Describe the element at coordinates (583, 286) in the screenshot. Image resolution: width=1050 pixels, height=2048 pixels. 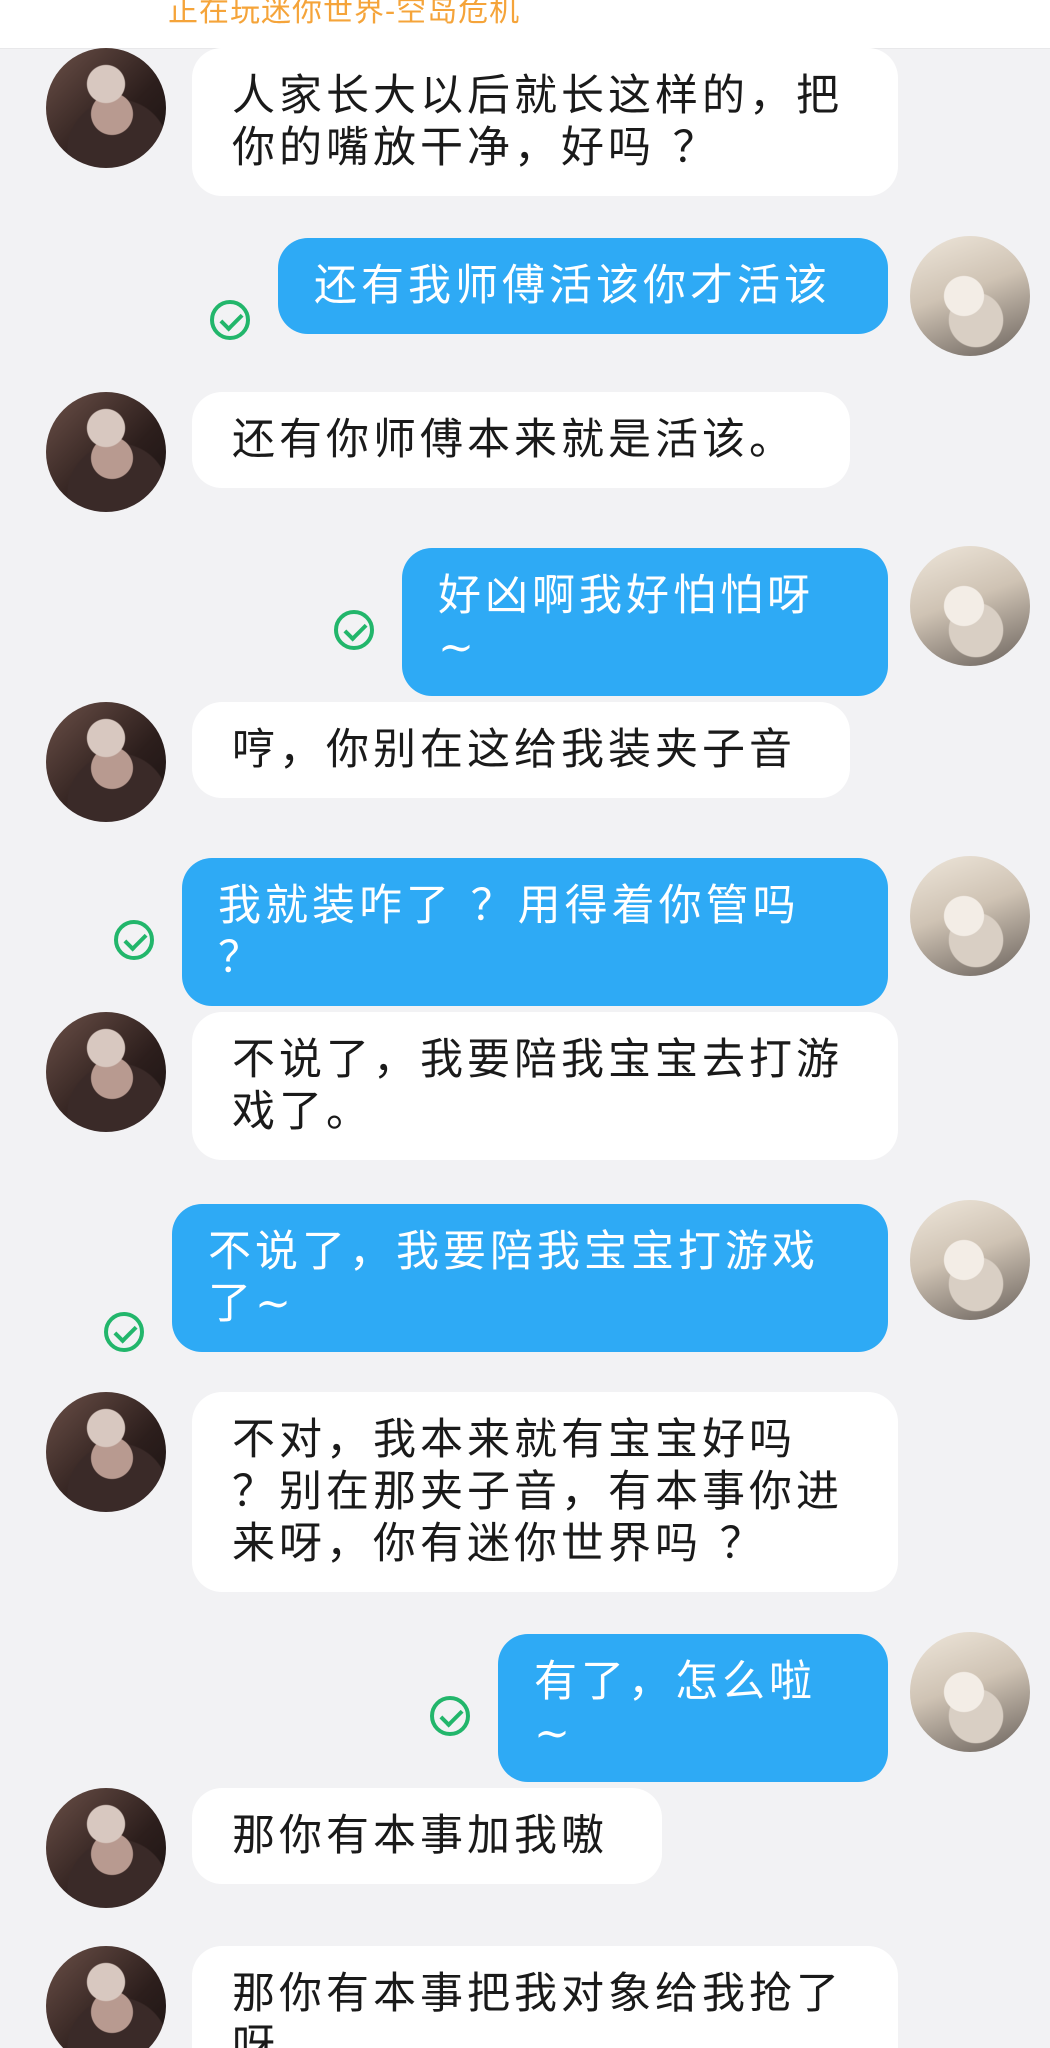
I see `outgoing-message-bubble: 还有我师傅活该你才活该` at that location.